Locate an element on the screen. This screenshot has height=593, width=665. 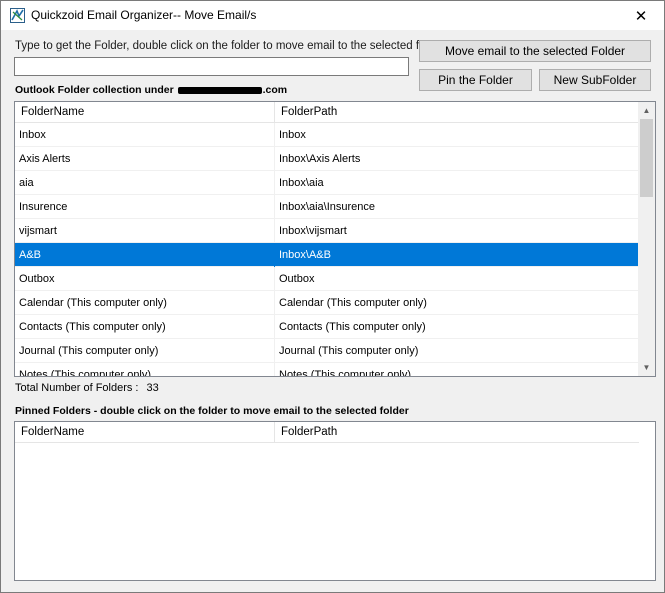
cell-foldername: Journal (This computer only) is located at coordinates (145, 351).